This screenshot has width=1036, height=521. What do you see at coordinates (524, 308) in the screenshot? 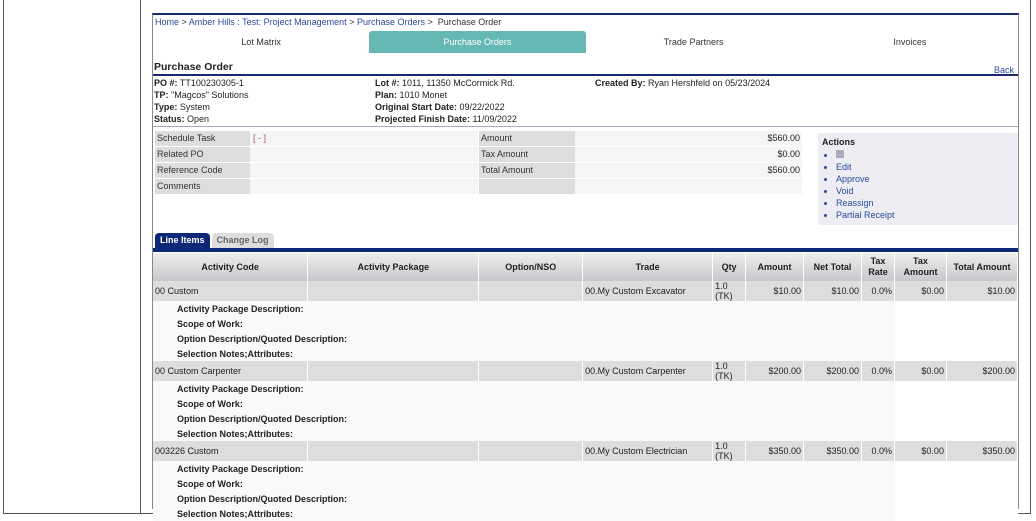
I see `detail-label: Activity Package Description:` at bounding box center [524, 308].